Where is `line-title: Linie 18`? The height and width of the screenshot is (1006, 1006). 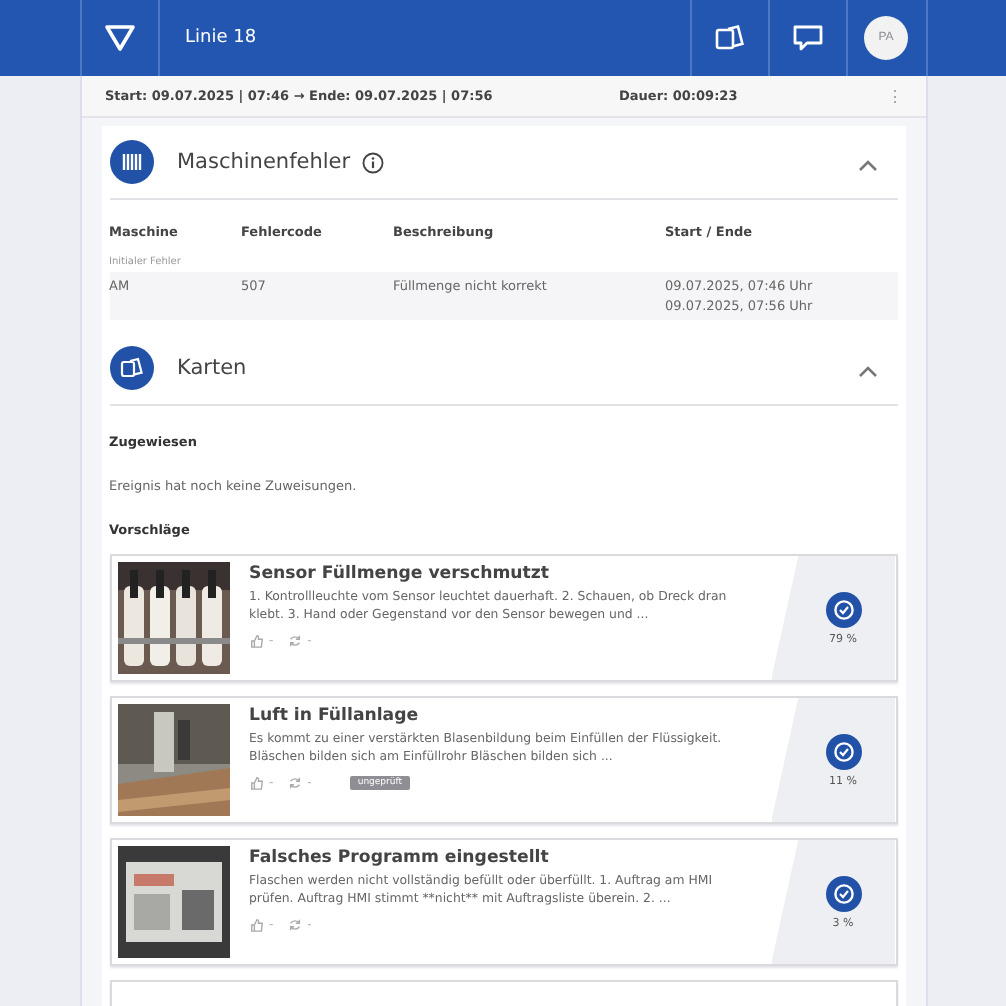
line-title: Linie 18 is located at coordinates (221, 38).